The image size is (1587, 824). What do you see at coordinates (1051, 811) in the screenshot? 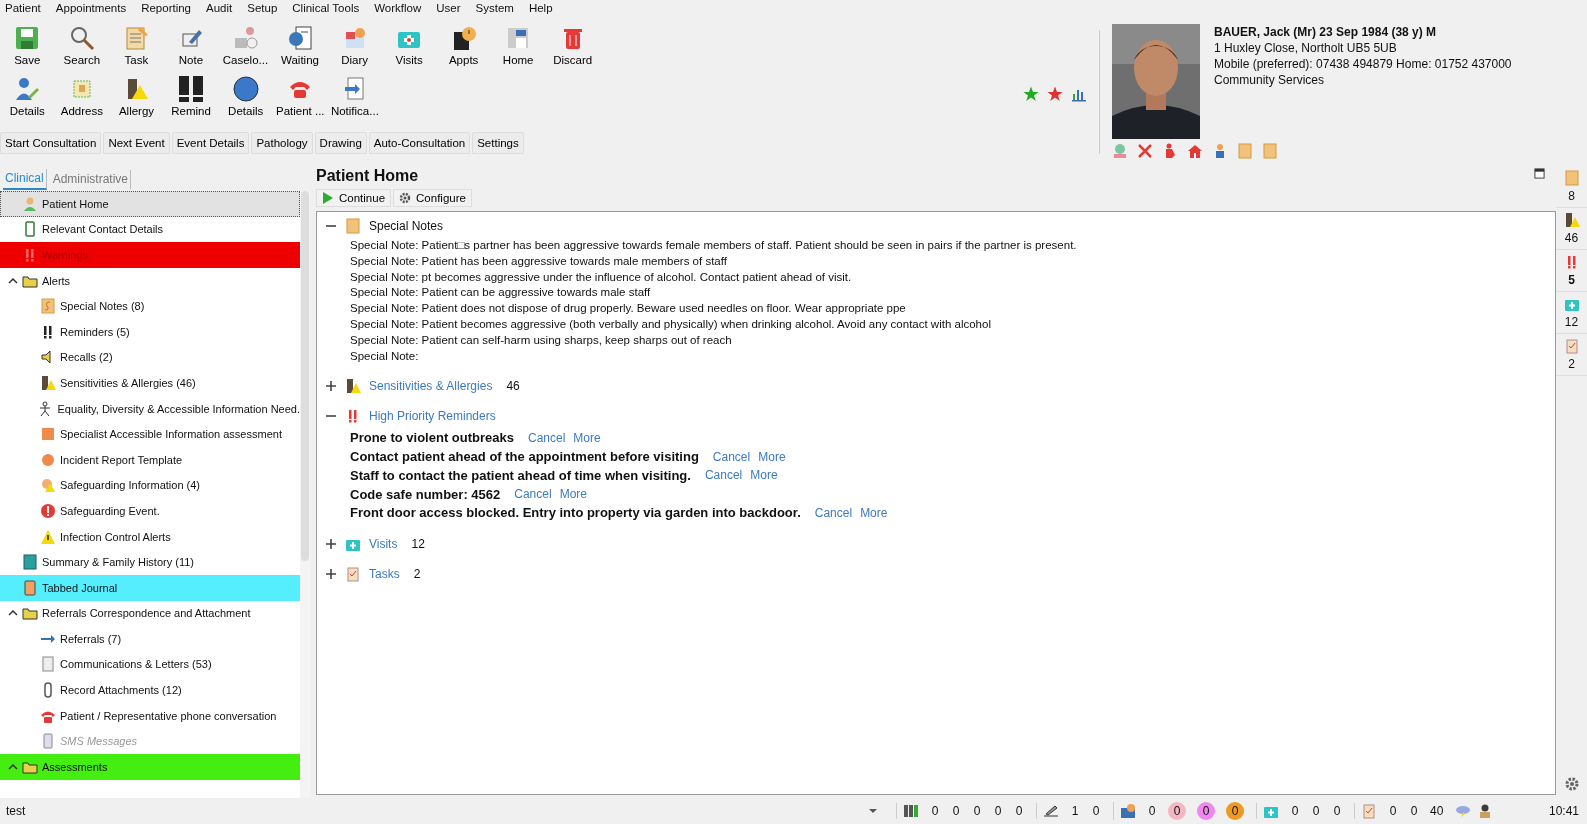
I see `pen-icon` at bounding box center [1051, 811].